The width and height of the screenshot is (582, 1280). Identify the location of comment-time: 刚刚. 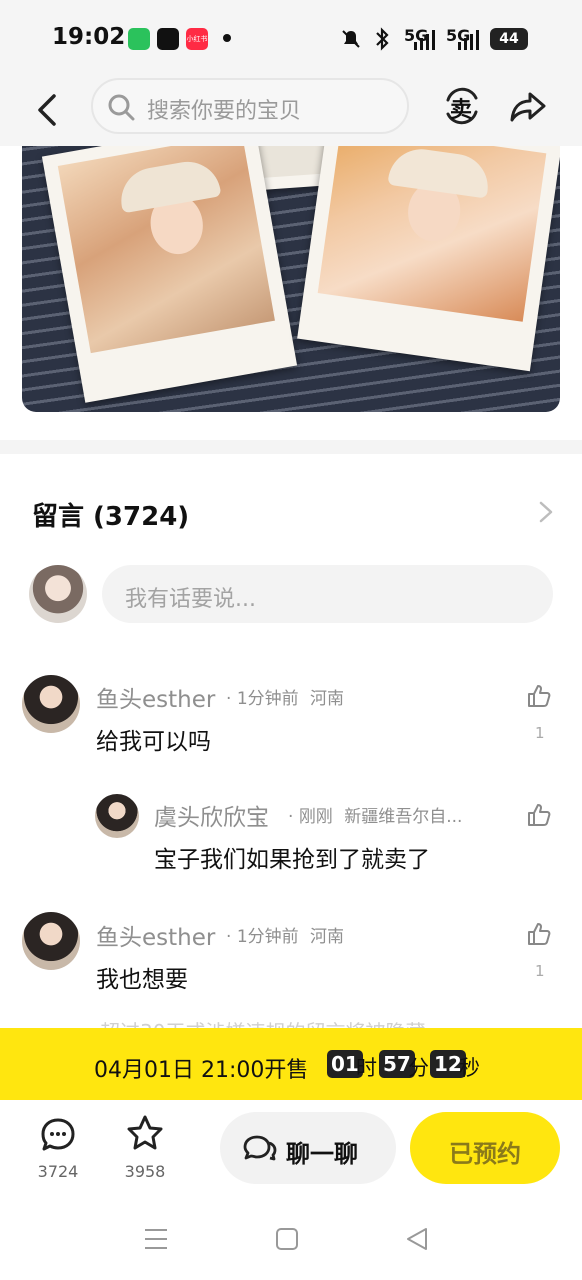
(315, 817).